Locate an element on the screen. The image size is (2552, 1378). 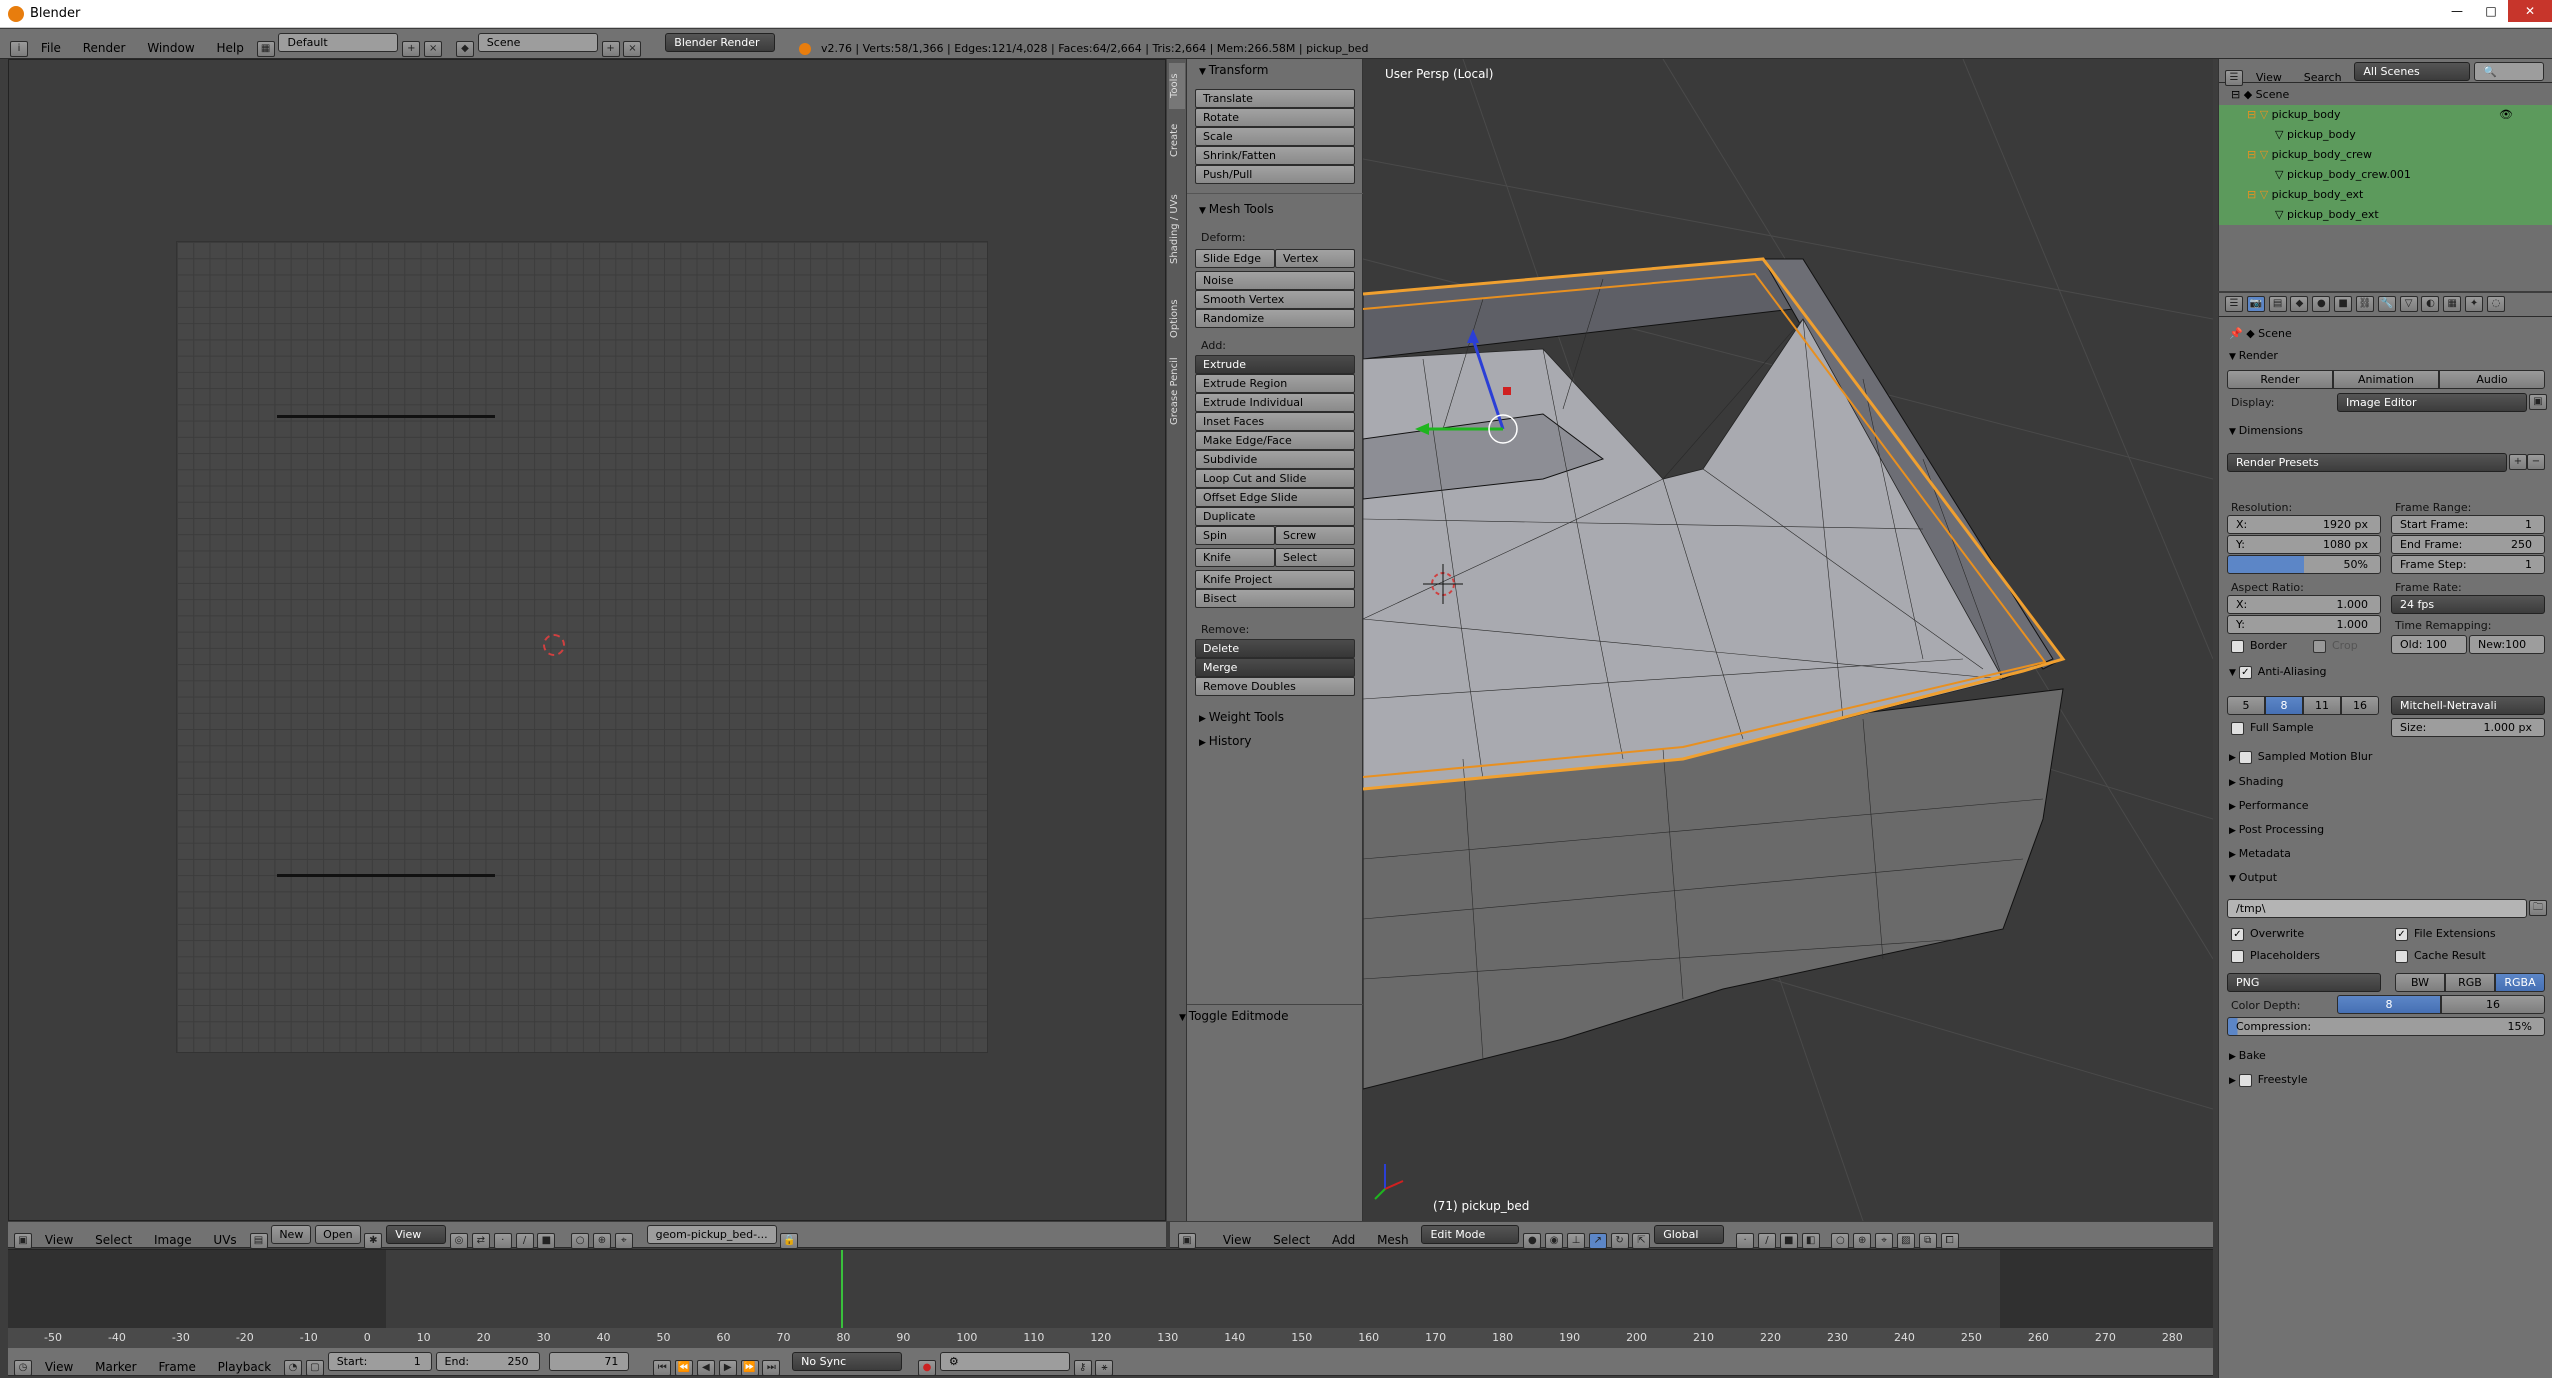
display-window-icon: ▣ is located at coordinates (2538, 402).